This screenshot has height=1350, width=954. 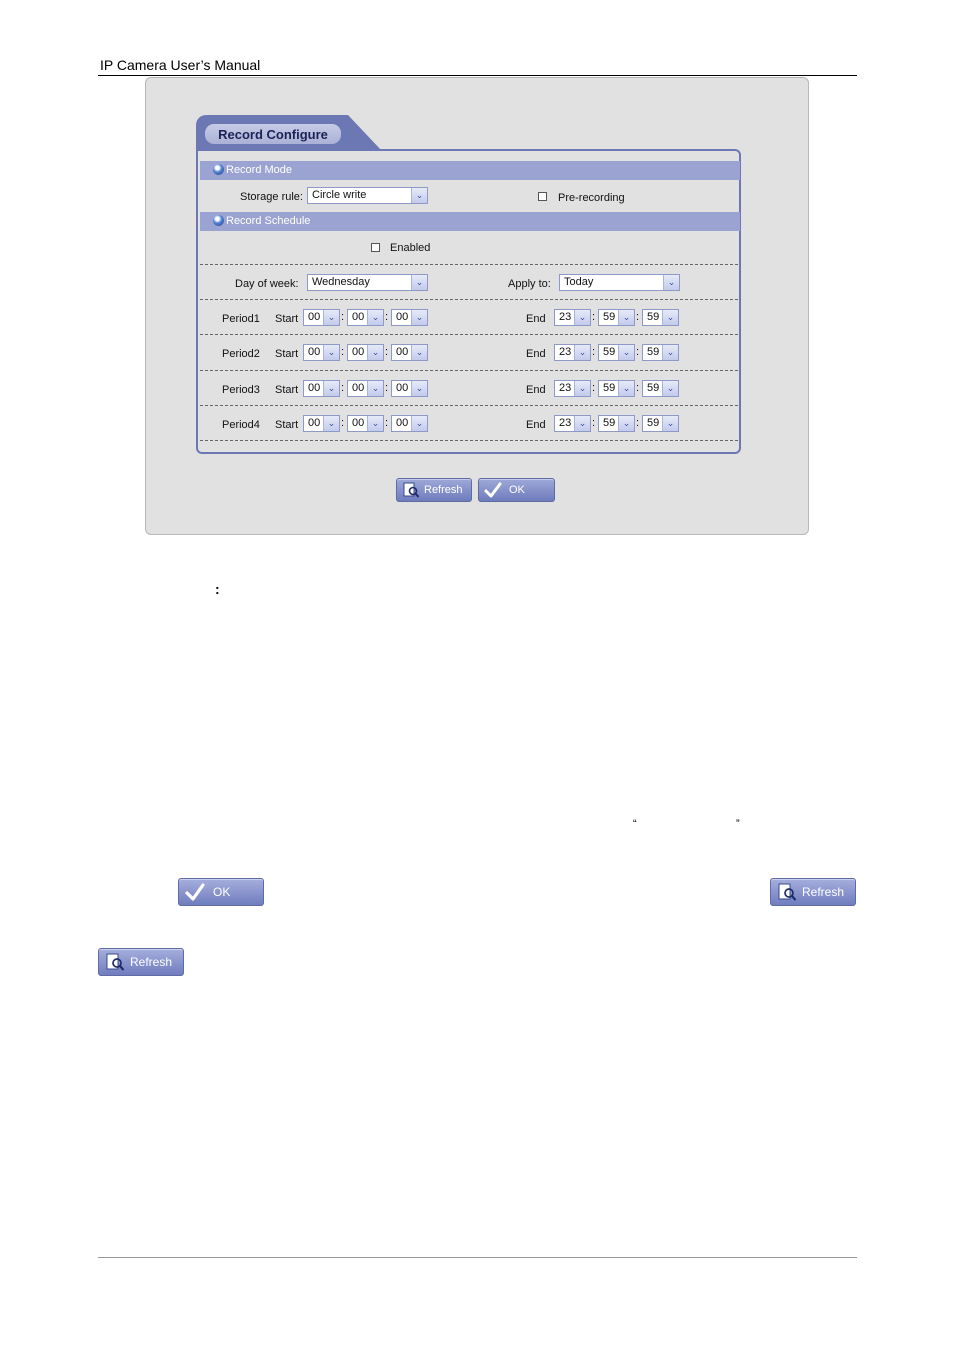 I want to click on record-mode-section-label: Record Mode, so click(x=259, y=170).